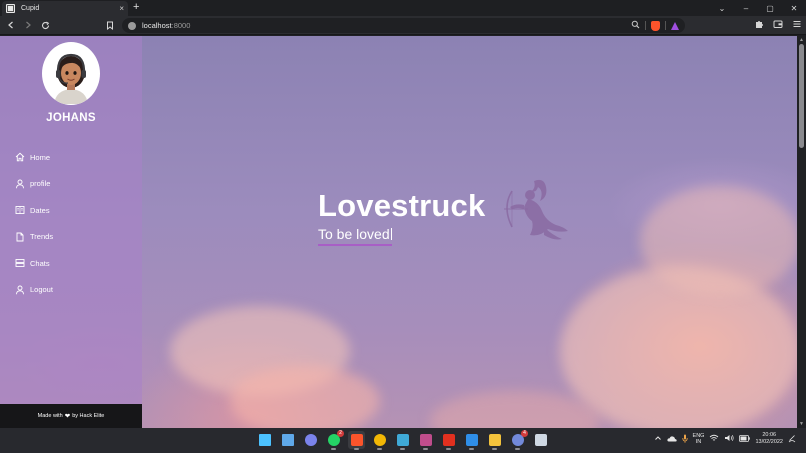 The height and width of the screenshot is (453, 806). I want to click on taskbar-widgets-button, so click(287, 440).